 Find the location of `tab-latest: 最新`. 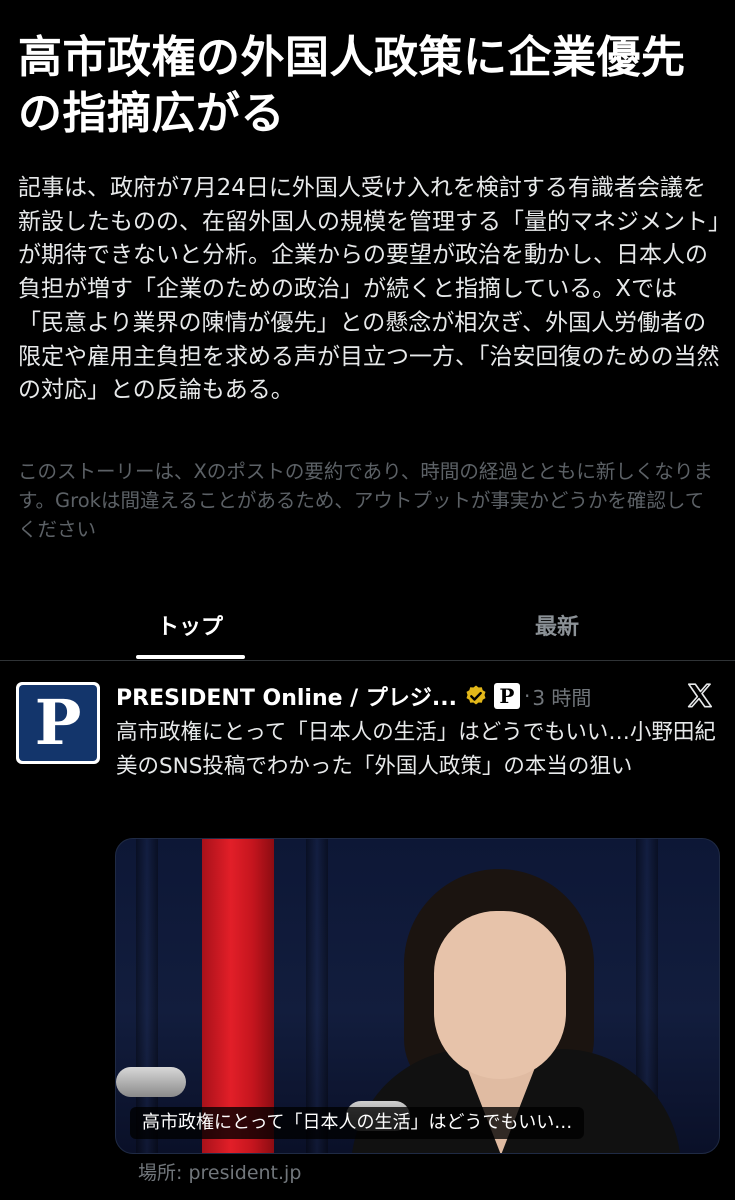

tab-latest: 最新 is located at coordinates (557, 625).